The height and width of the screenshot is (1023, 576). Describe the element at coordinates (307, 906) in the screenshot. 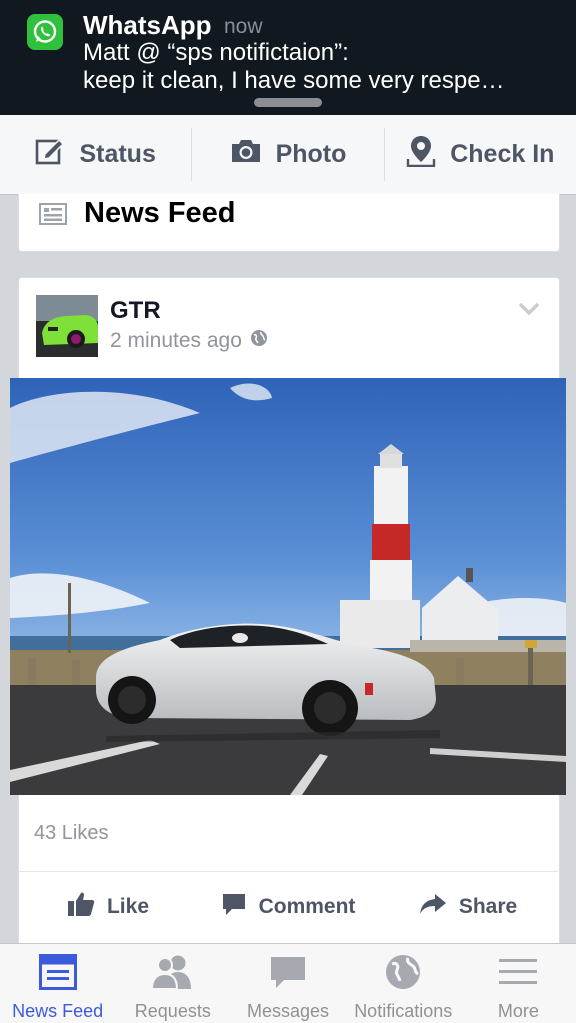

I see `comment-label: Comment` at that location.